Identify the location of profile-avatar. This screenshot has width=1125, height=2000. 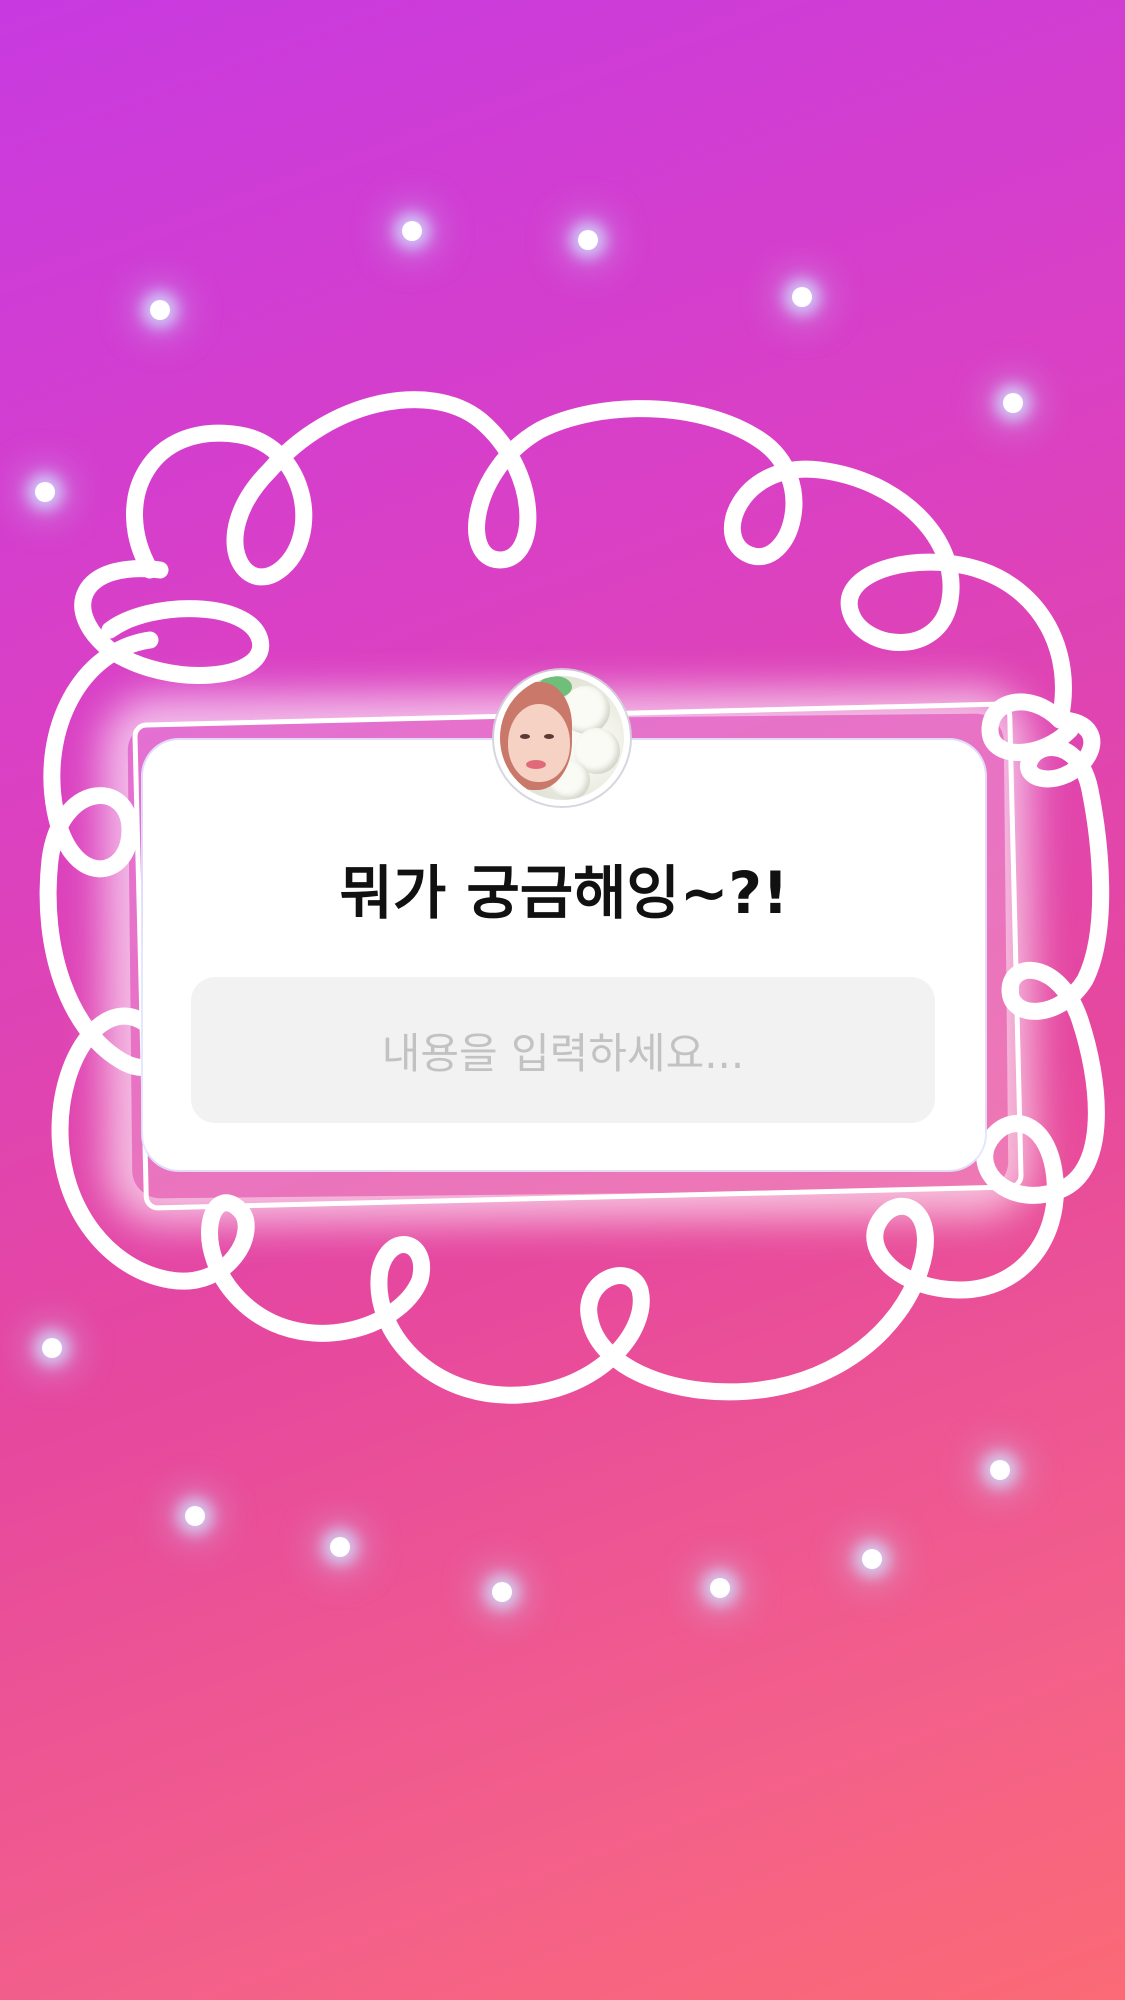
(562, 738).